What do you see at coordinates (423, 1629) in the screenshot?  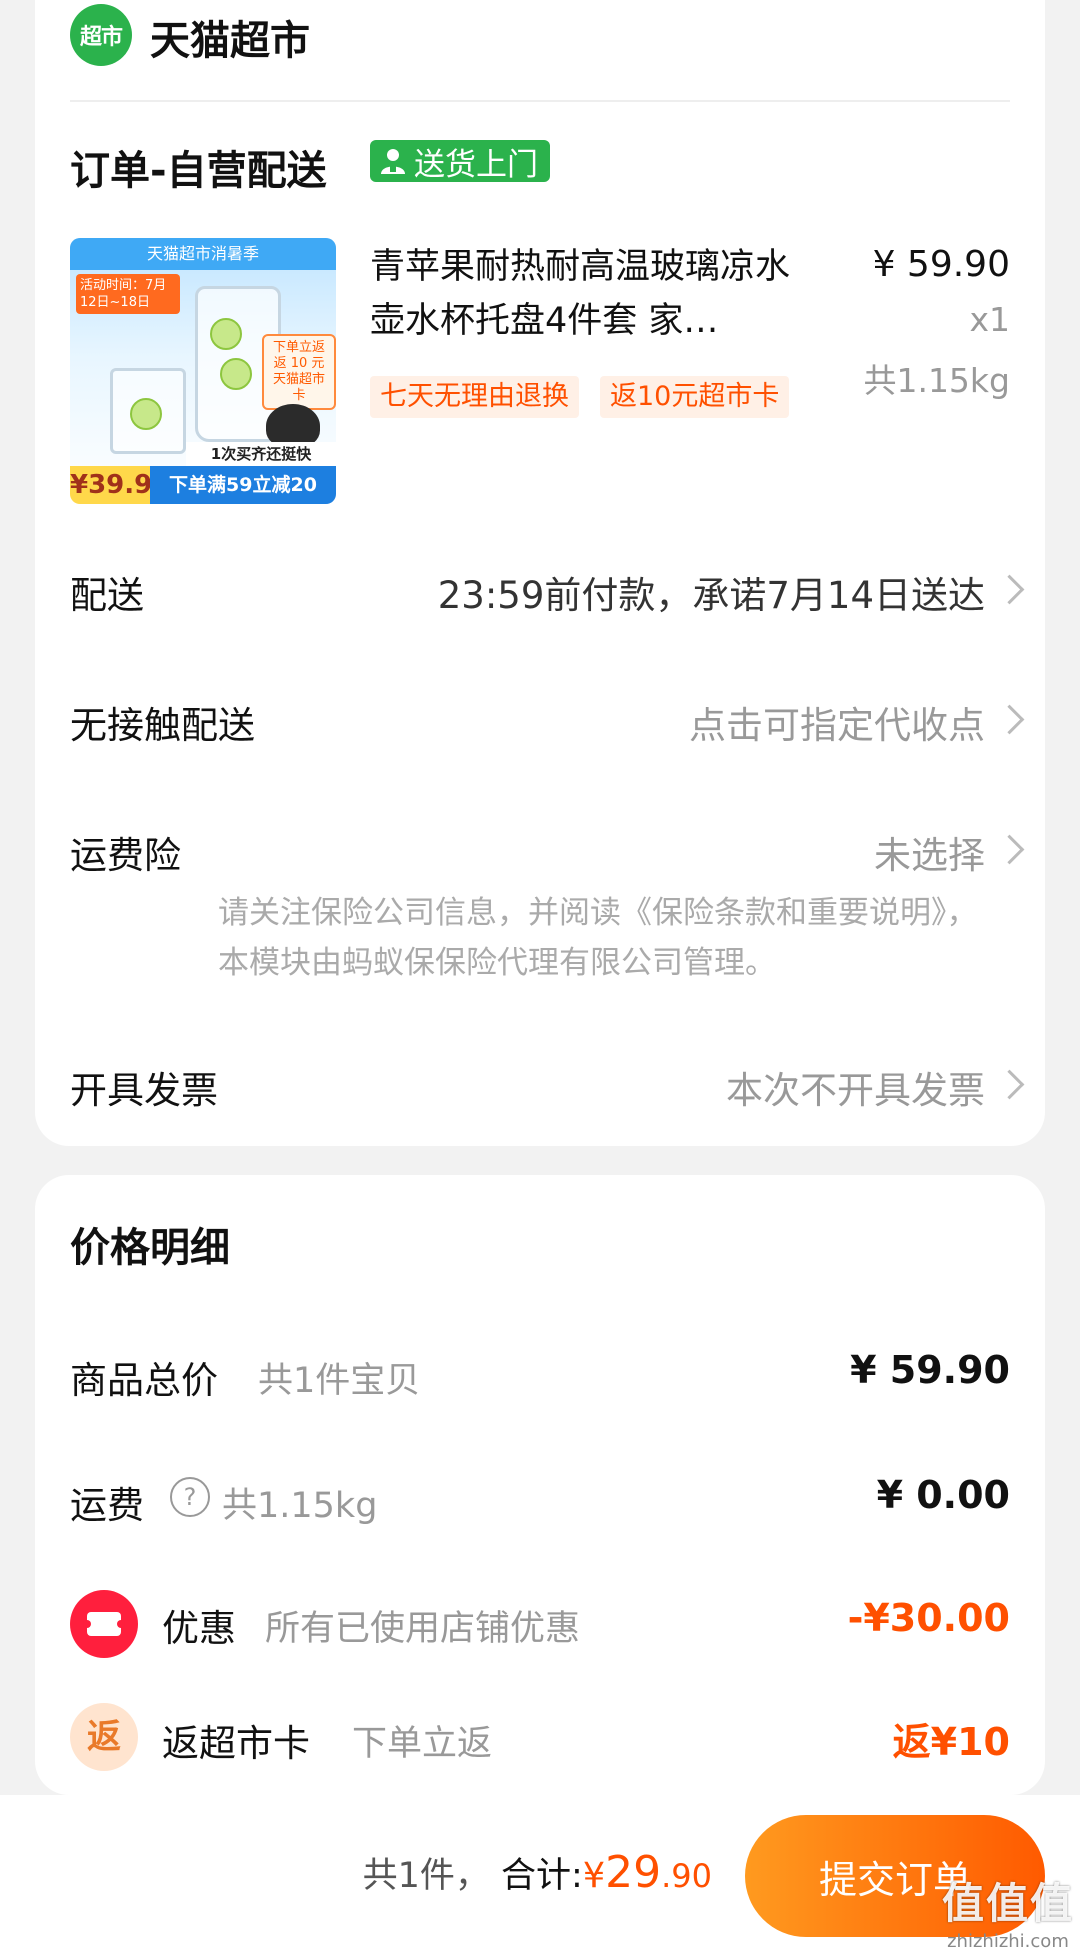 I see `discount-sub: 所有已使用店铺优惠` at bounding box center [423, 1629].